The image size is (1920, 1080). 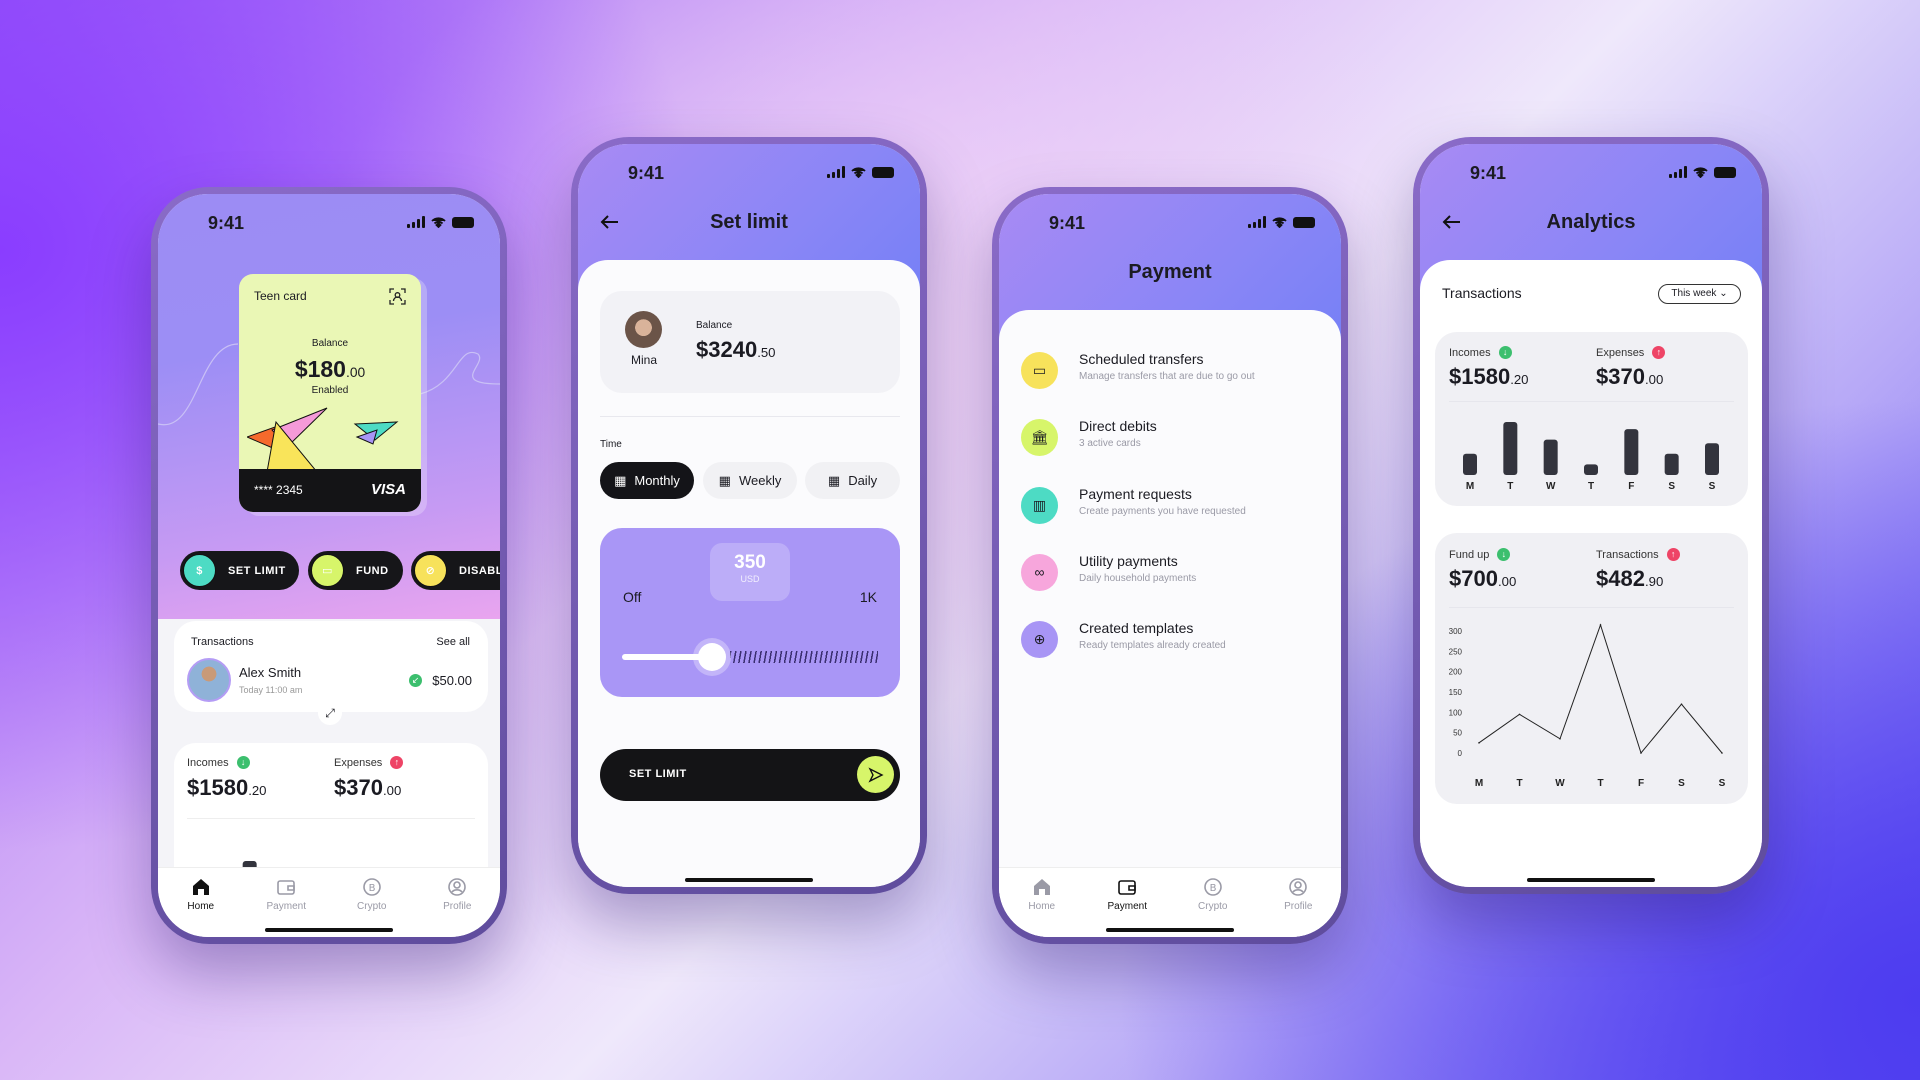 I want to click on visa-logo: VISA, so click(x=388, y=489).